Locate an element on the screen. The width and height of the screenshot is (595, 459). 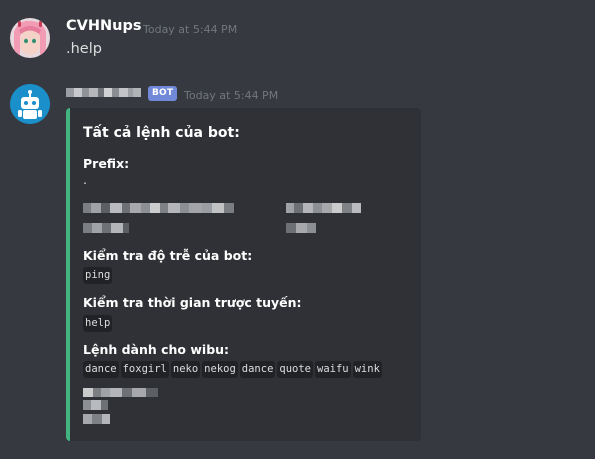
command-code: foxgirl is located at coordinates (144, 369).